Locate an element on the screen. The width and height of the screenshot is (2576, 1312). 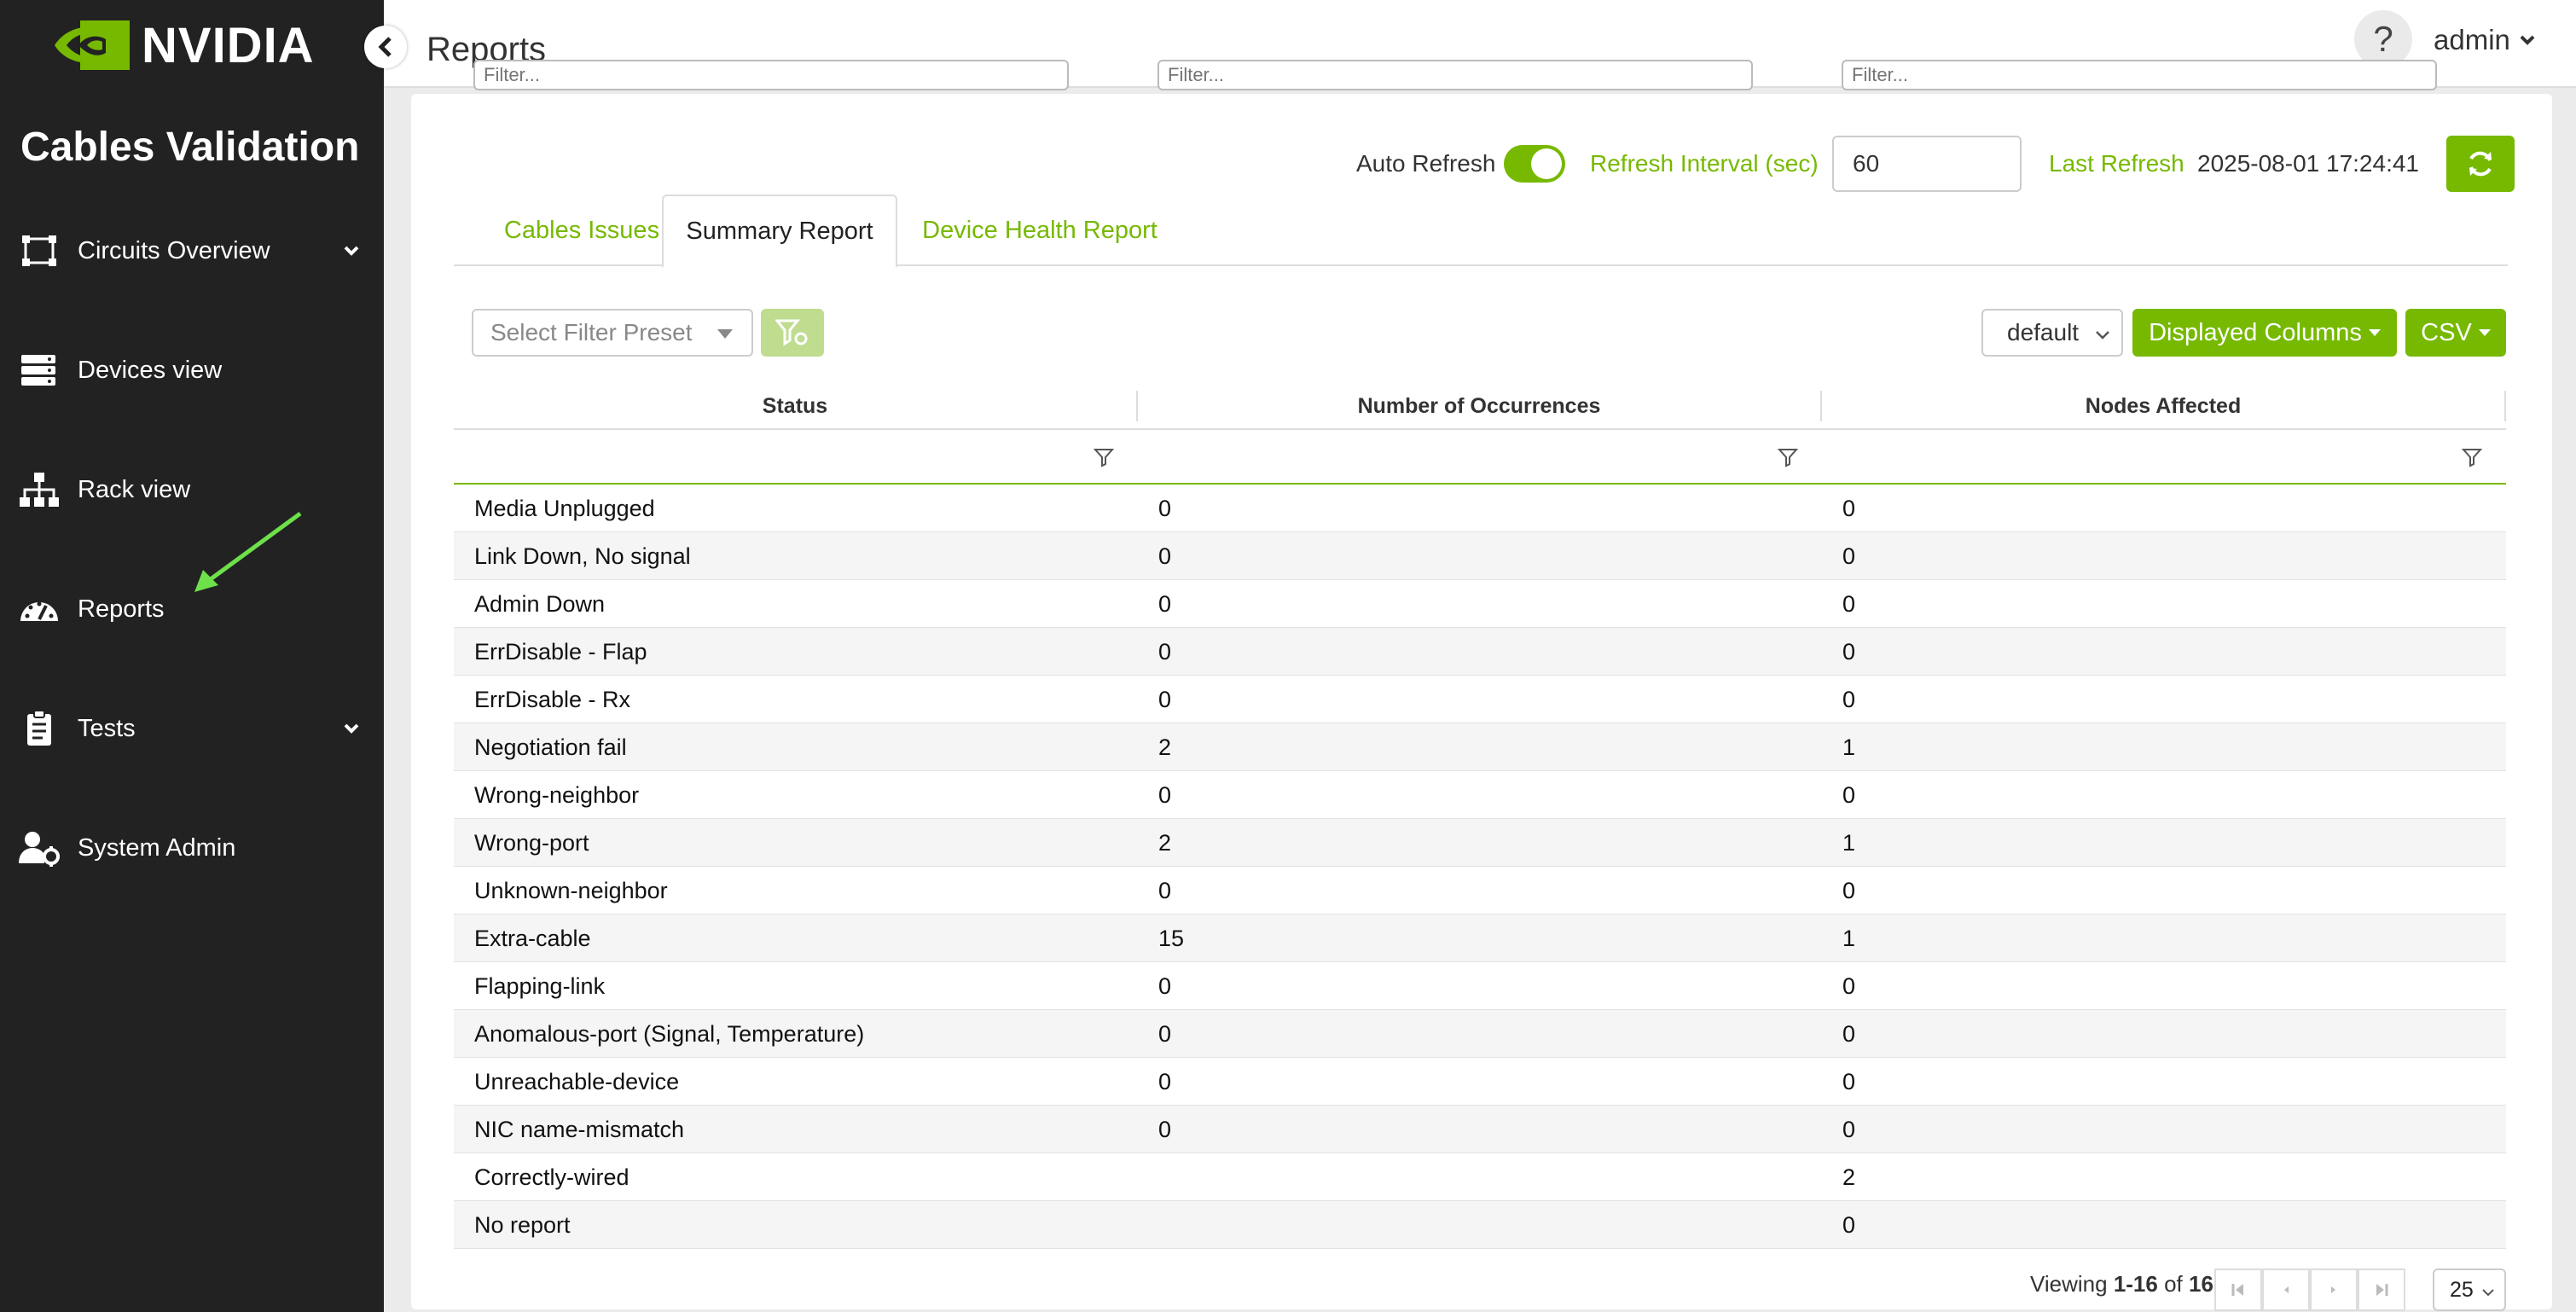
displayed-columns-label: Displayed Columns is located at coordinates (2255, 332).